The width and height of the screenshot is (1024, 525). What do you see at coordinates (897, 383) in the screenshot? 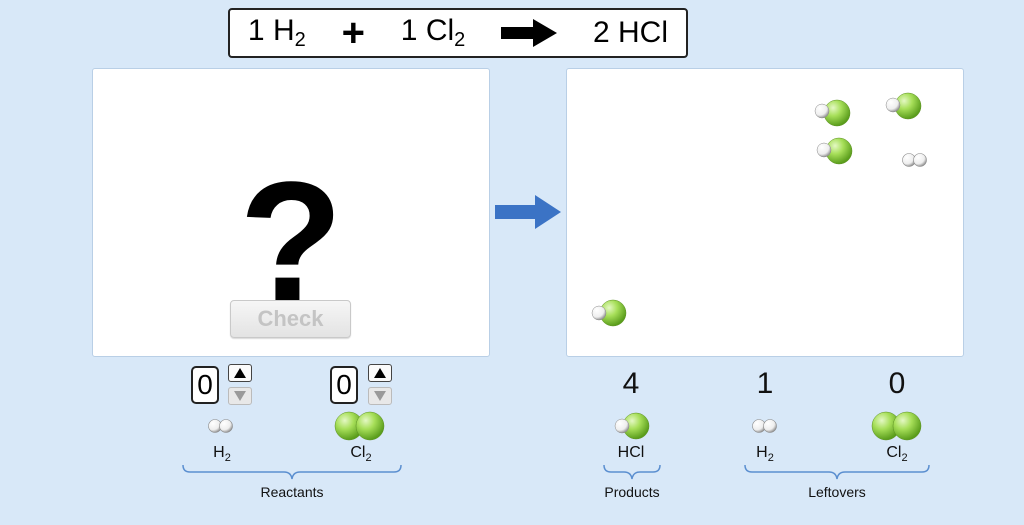
I see `cl2-leftover-count: 0` at bounding box center [897, 383].